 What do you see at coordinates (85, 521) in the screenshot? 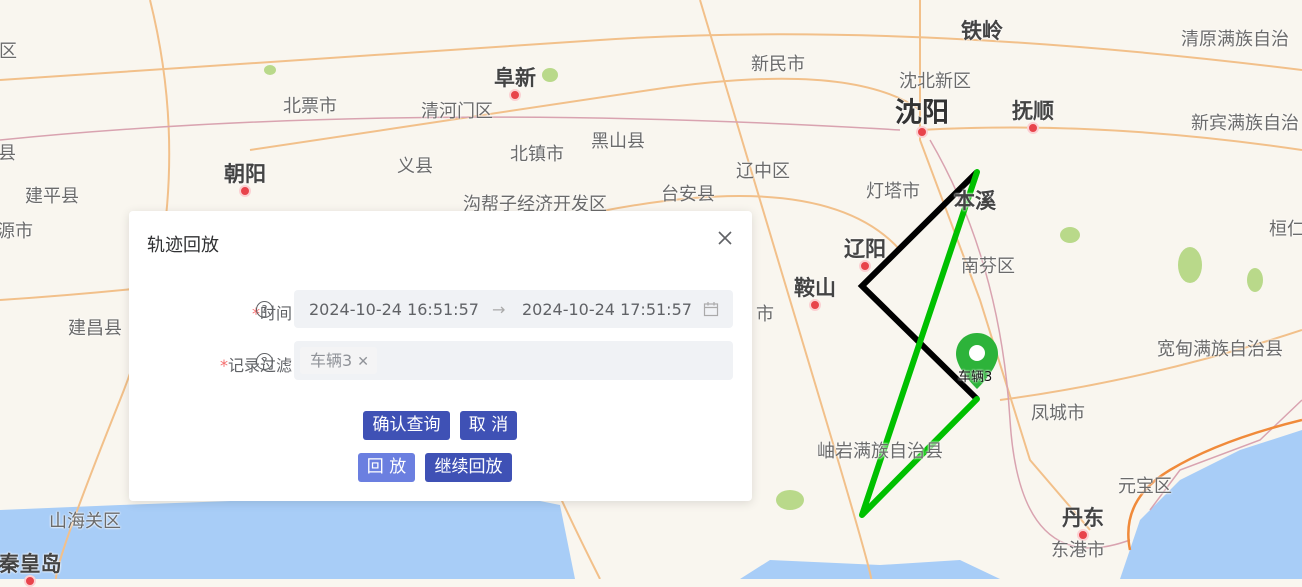
I see `map-place-label: 山海关区` at bounding box center [85, 521].